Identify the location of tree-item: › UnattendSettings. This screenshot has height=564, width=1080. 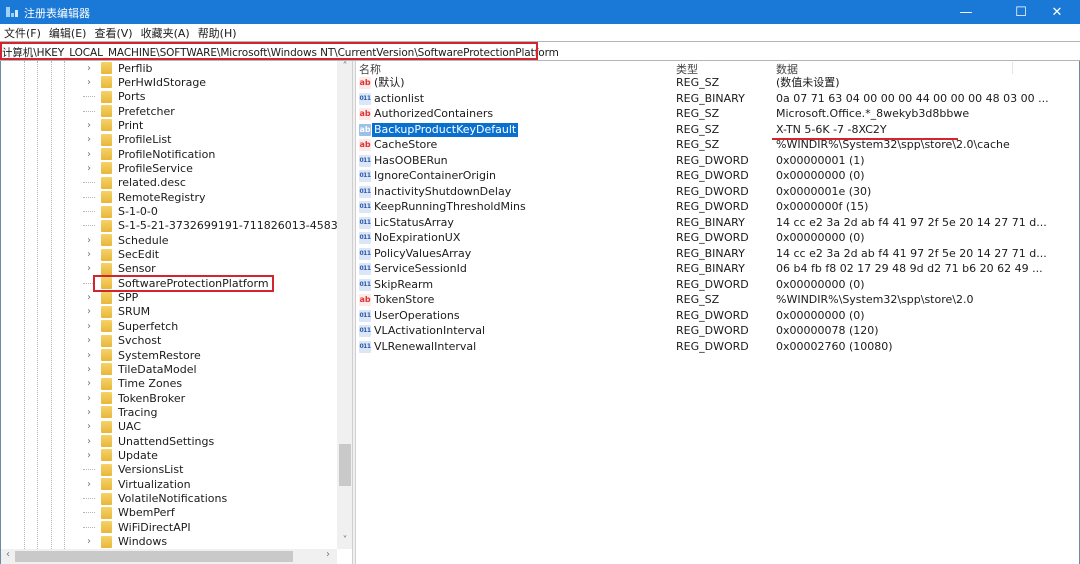
(148, 441).